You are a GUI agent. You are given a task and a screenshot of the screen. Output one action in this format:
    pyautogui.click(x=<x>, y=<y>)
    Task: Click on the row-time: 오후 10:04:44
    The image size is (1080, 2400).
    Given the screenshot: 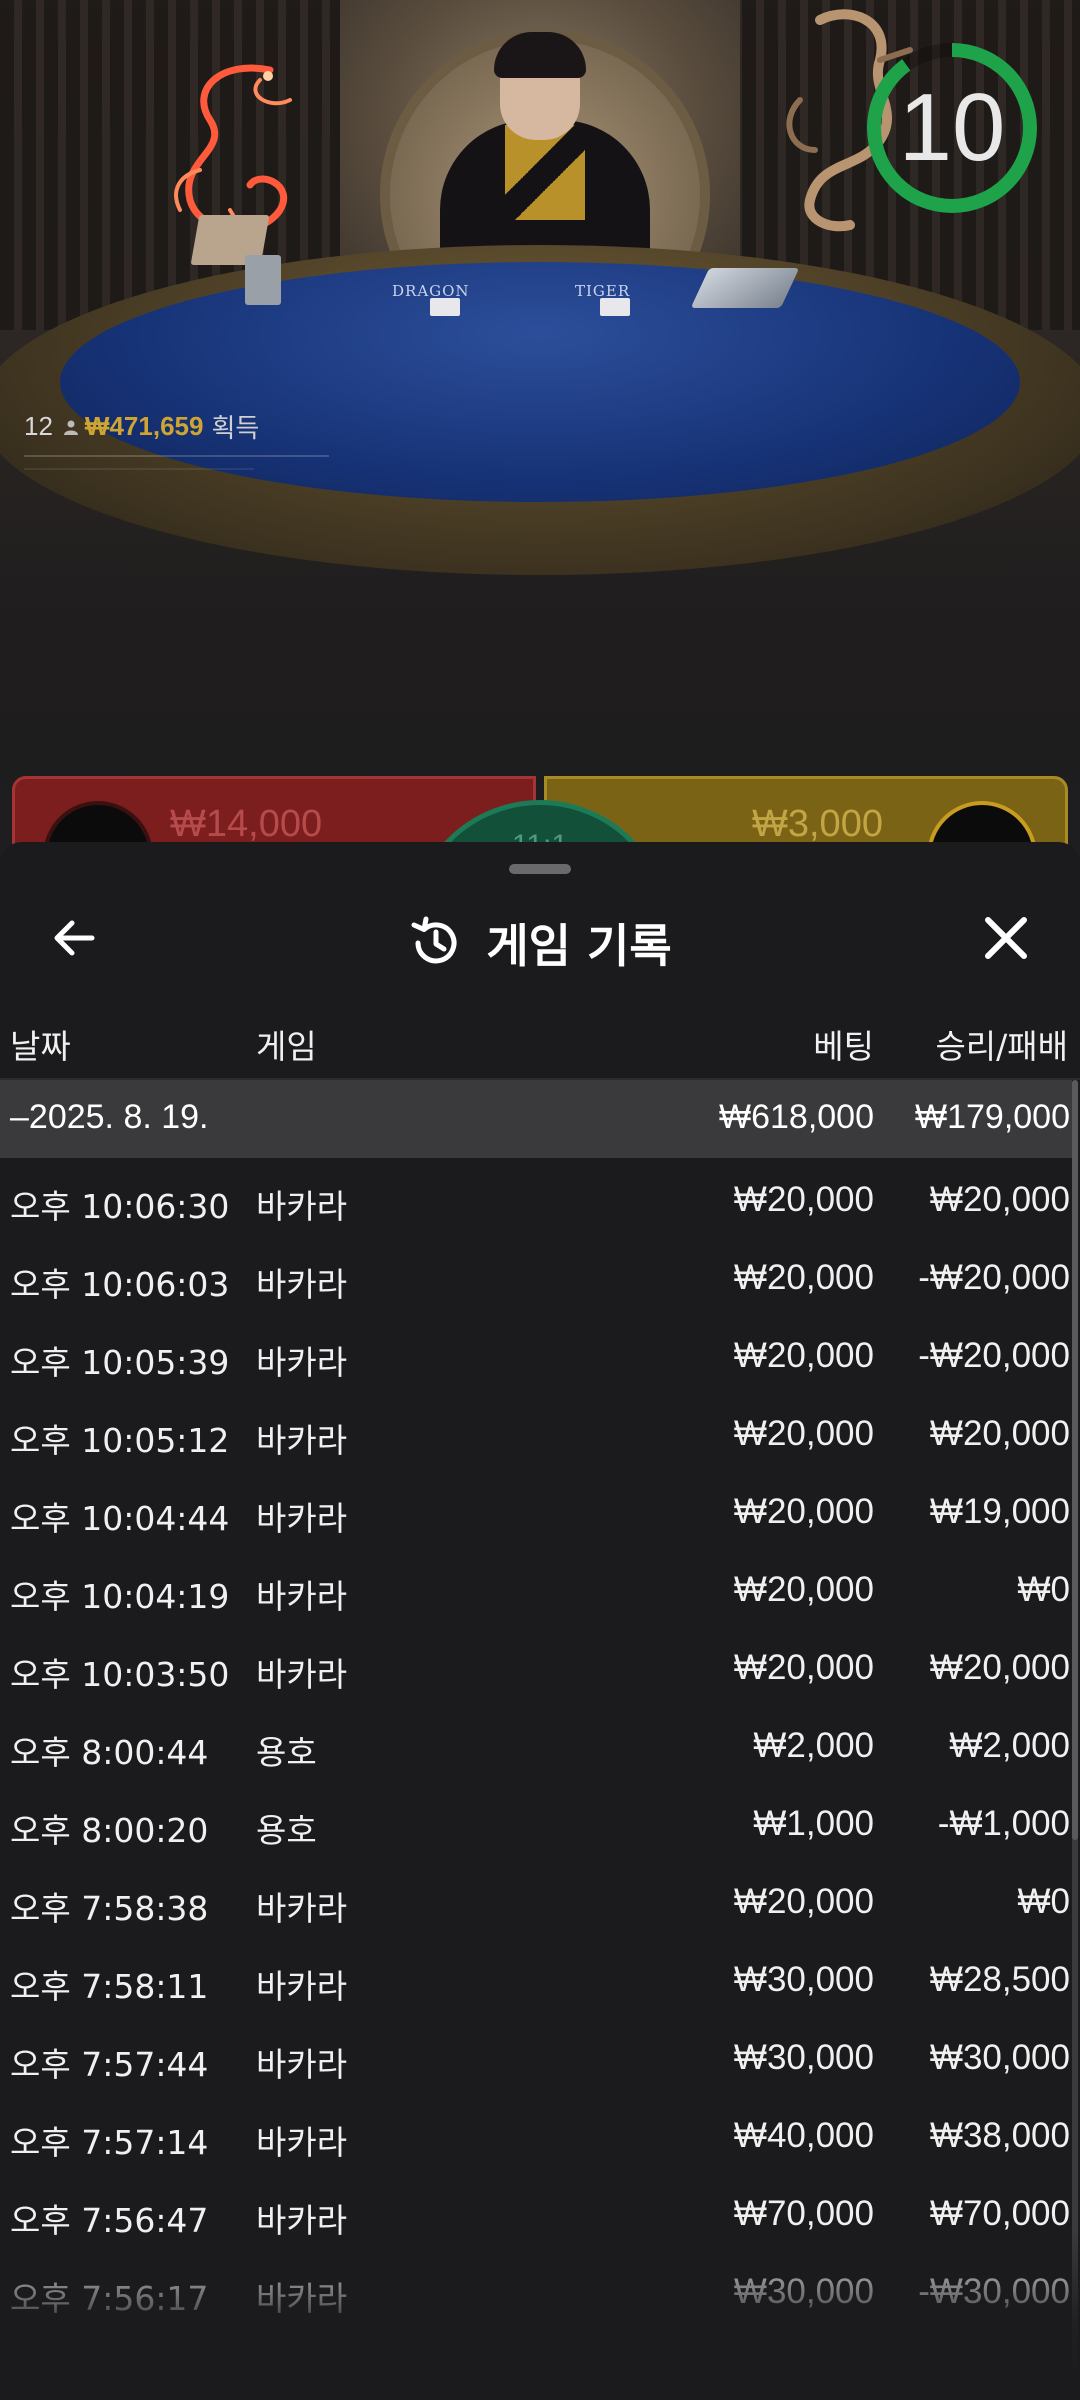 What is the action you would take?
    pyautogui.click(x=120, y=1518)
    